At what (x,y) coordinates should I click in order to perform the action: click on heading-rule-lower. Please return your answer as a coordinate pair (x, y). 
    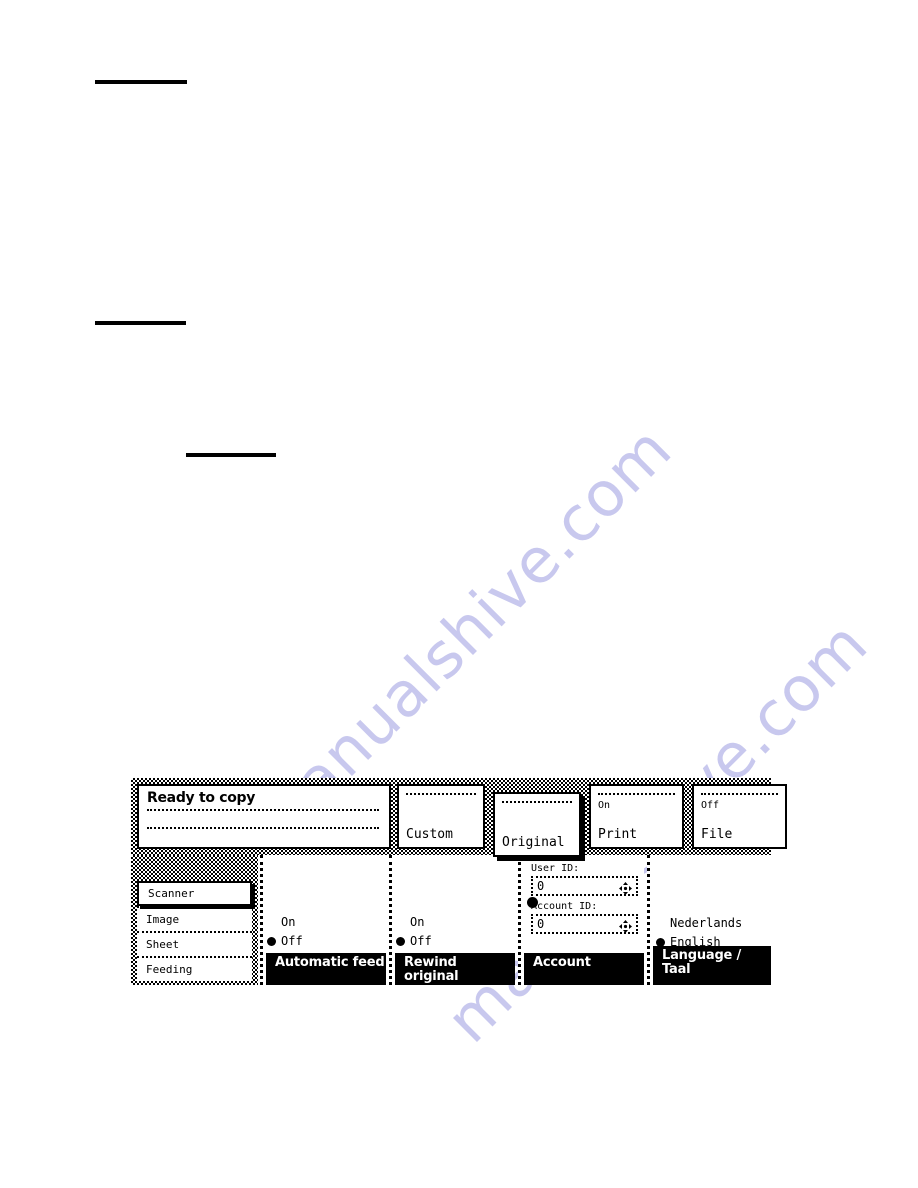
    Looking at the image, I should click on (231, 455).